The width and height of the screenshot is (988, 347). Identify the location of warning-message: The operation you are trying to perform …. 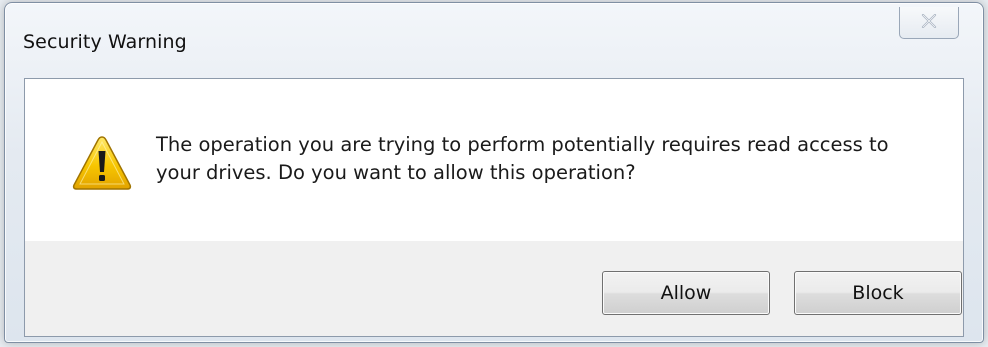
(522, 158).